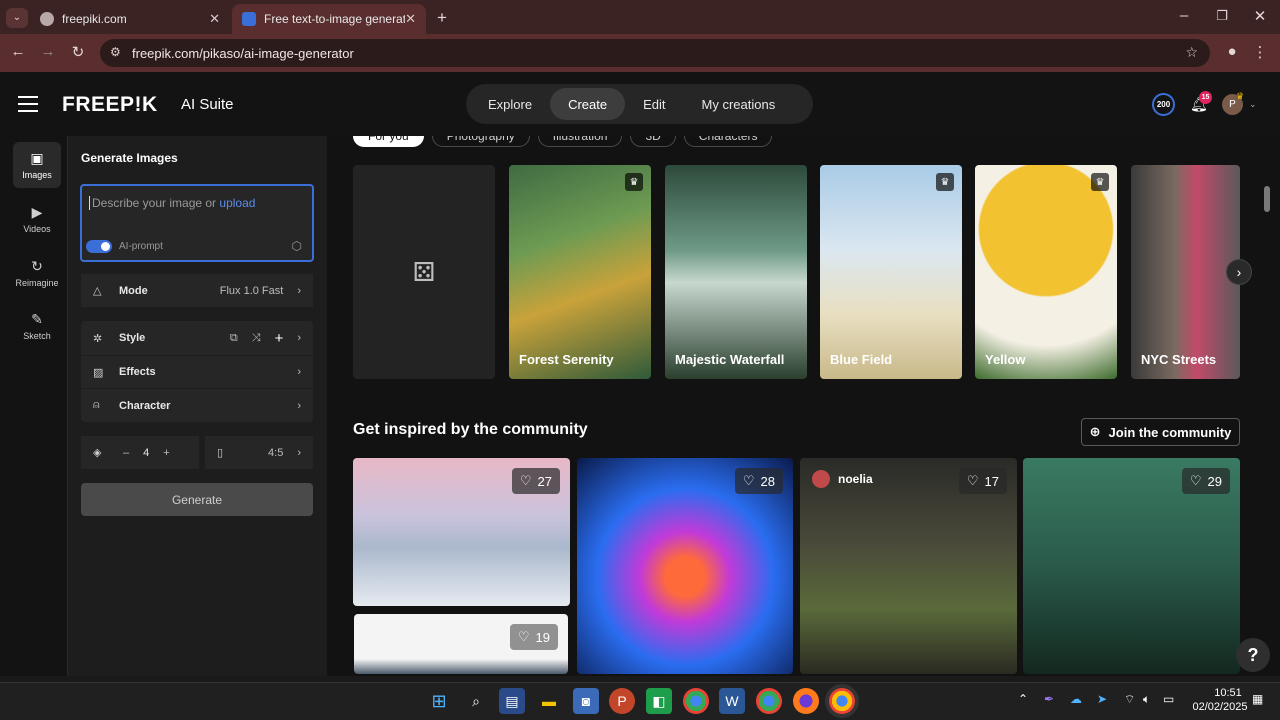  What do you see at coordinates (1185, 272) in the screenshot?
I see `style-card-nyc-streets: NYC Streets` at bounding box center [1185, 272].